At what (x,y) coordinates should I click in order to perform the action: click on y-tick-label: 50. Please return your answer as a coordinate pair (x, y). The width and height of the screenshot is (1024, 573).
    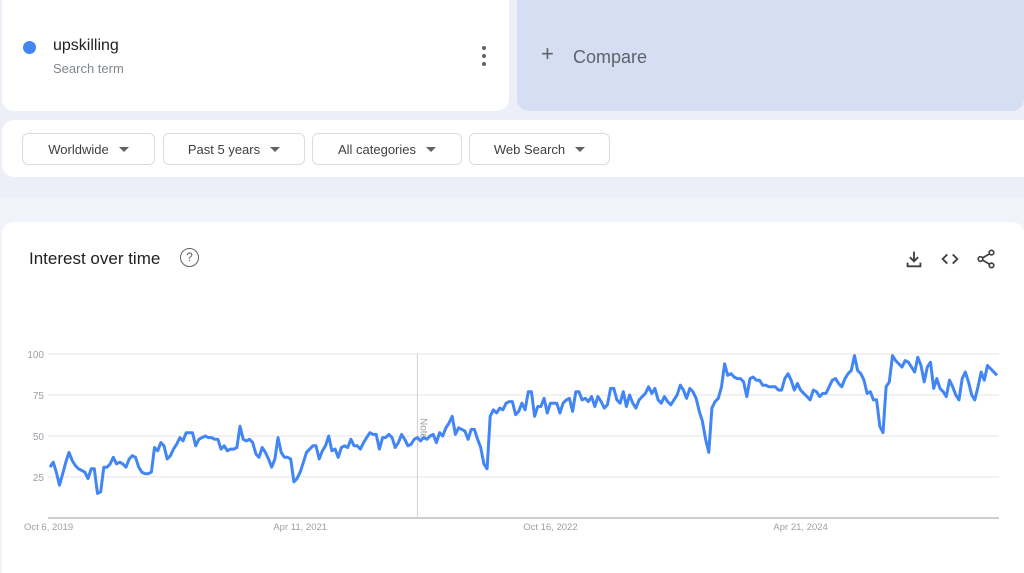
    Looking at the image, I should click on (39, 437).